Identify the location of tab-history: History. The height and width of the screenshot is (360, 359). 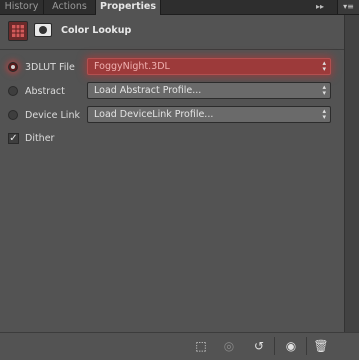
(22, 7).